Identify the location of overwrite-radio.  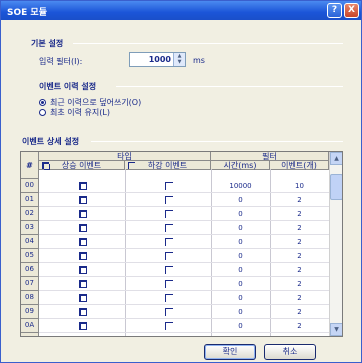
(42, 102).